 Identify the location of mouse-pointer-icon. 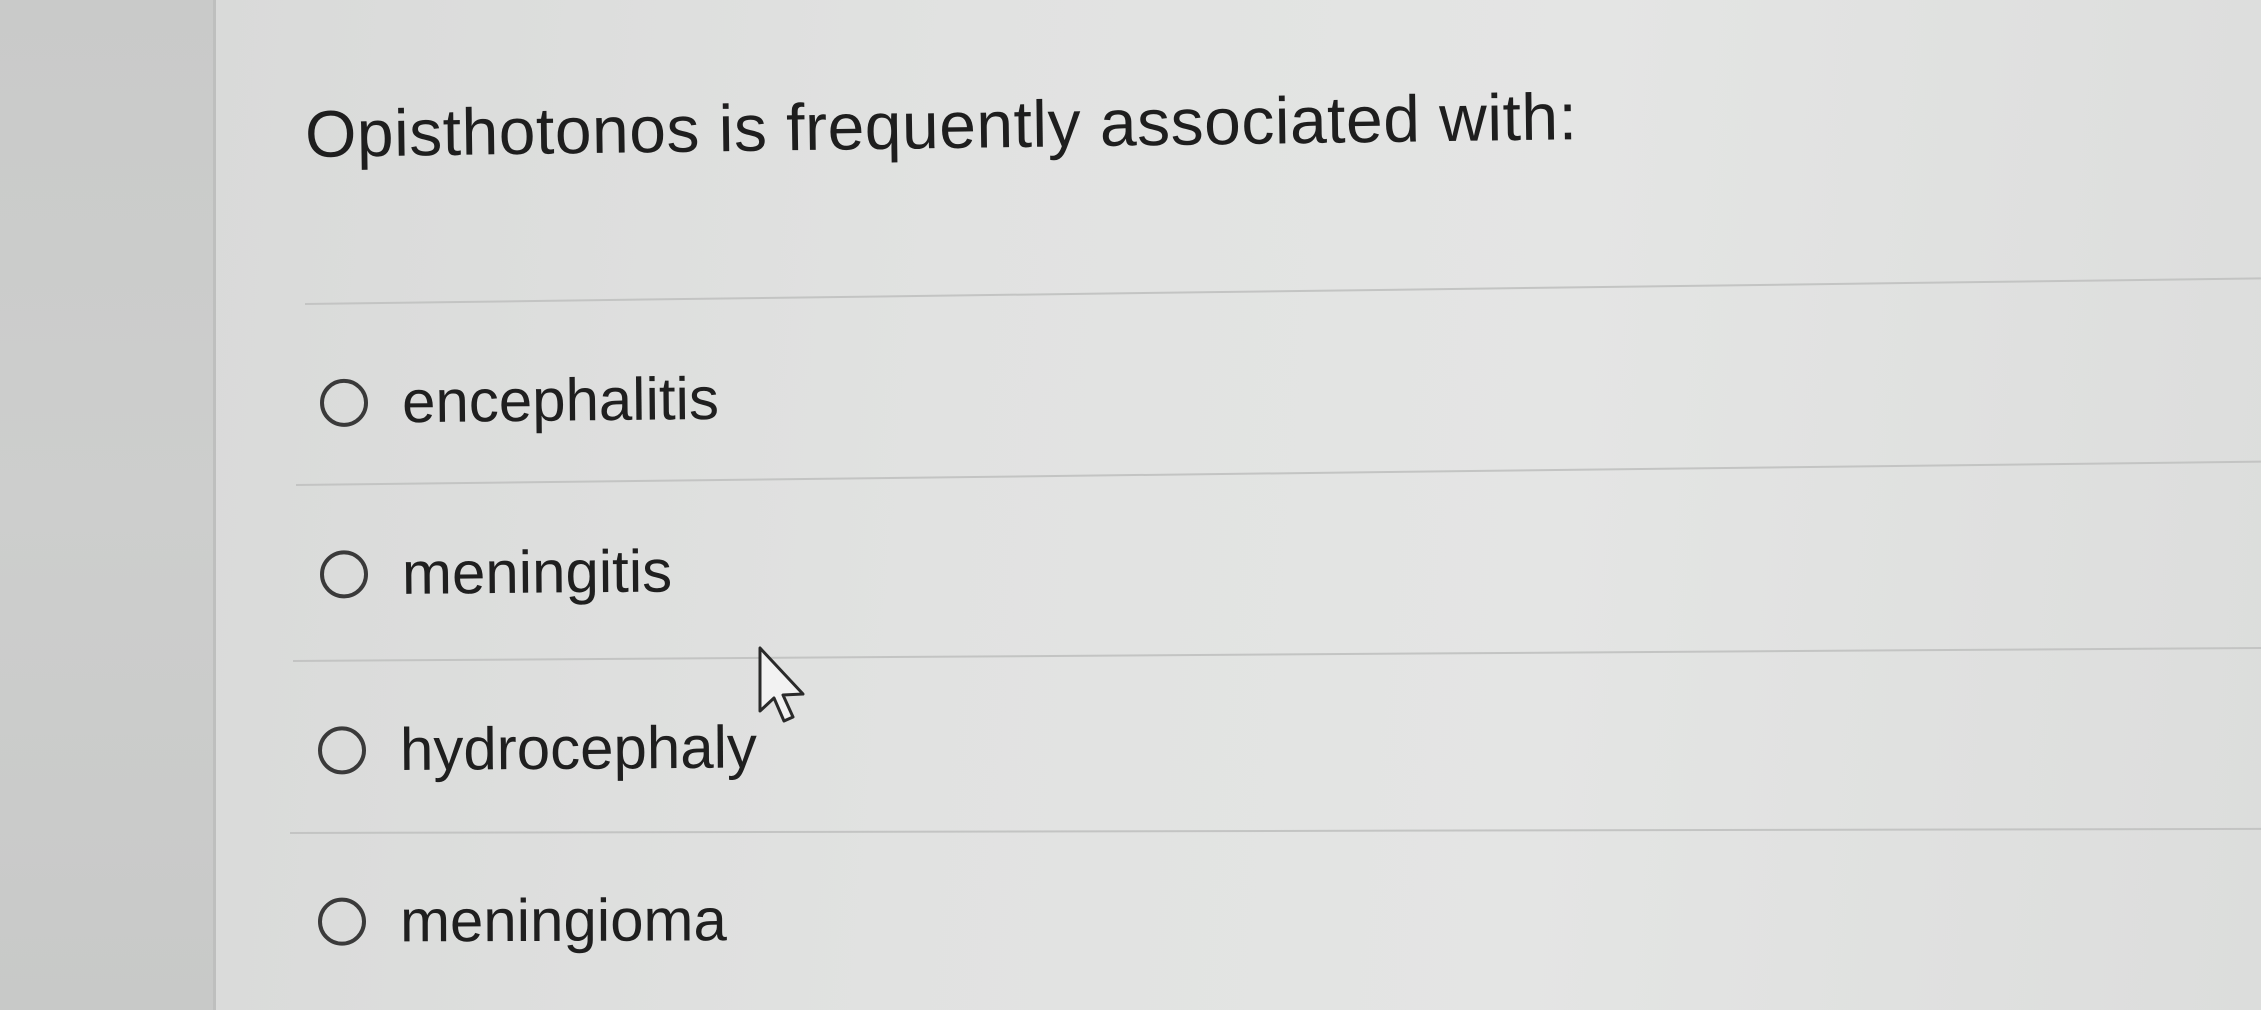
(781, 684).